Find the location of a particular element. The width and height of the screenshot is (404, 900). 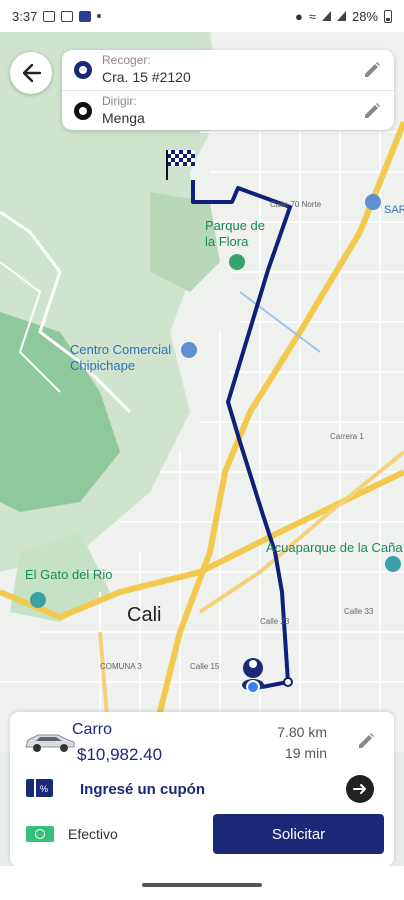

arrow-right-icon is located at coordinates (359, 789).